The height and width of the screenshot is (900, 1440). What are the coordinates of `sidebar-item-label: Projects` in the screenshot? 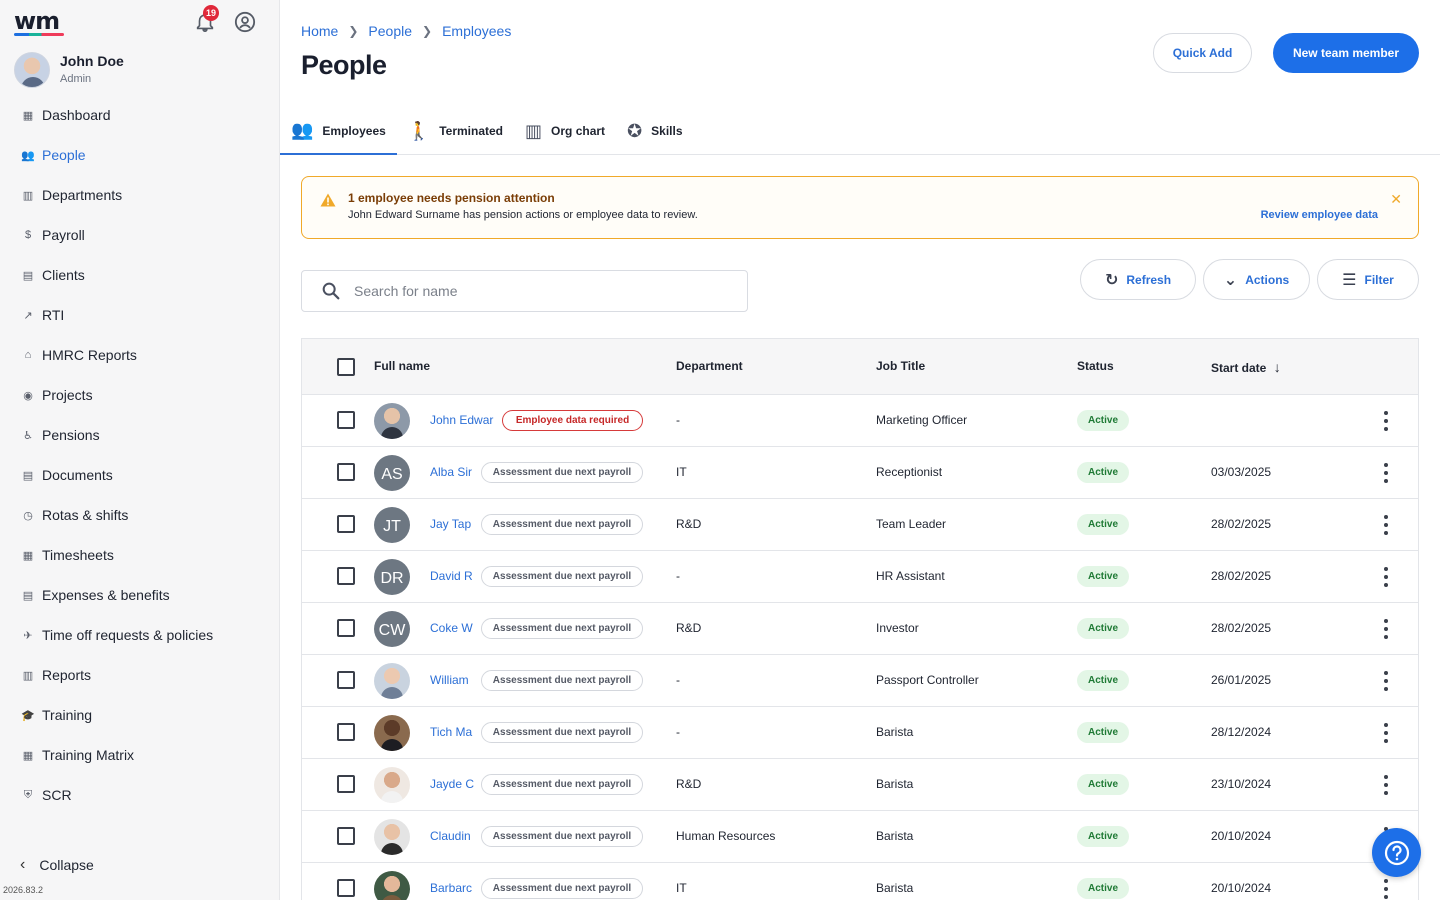 It's located at (67, 395).